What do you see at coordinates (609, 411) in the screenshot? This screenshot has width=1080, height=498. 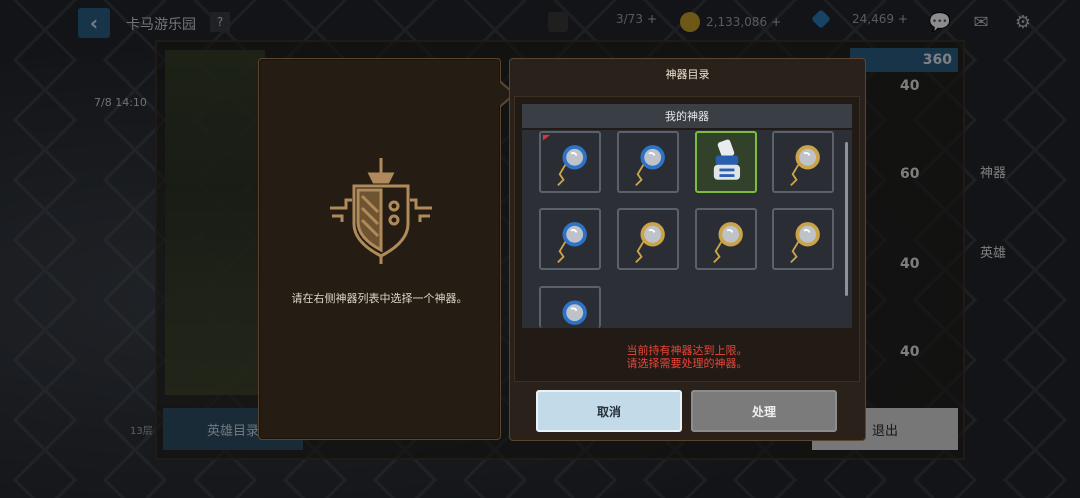 I see `cancel-button: 取消` at bounding box center [609, 411].